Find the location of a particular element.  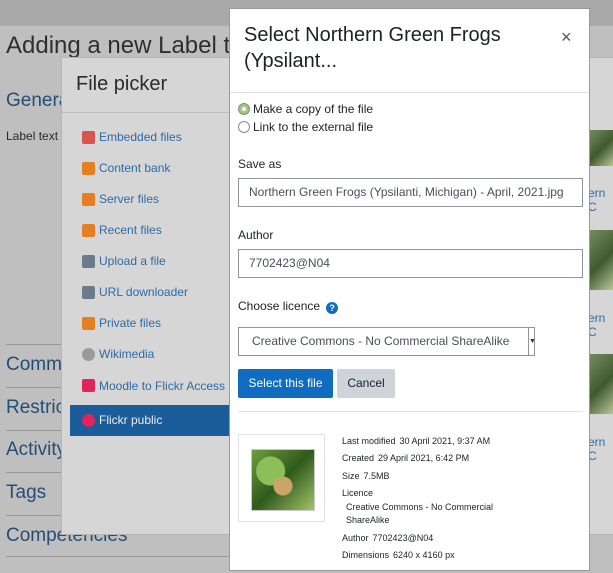

repo-item-wikimedia: Wikimedia is located at coordinates (151, 354).